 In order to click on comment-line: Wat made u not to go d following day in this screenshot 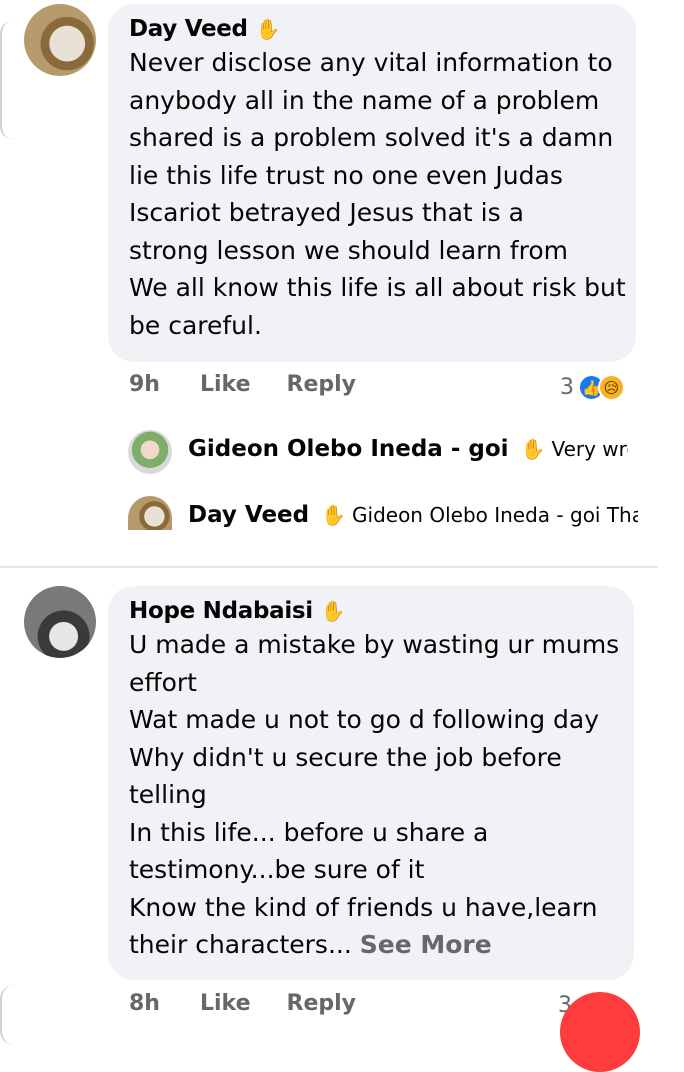, I will do `click(364, 719)`.